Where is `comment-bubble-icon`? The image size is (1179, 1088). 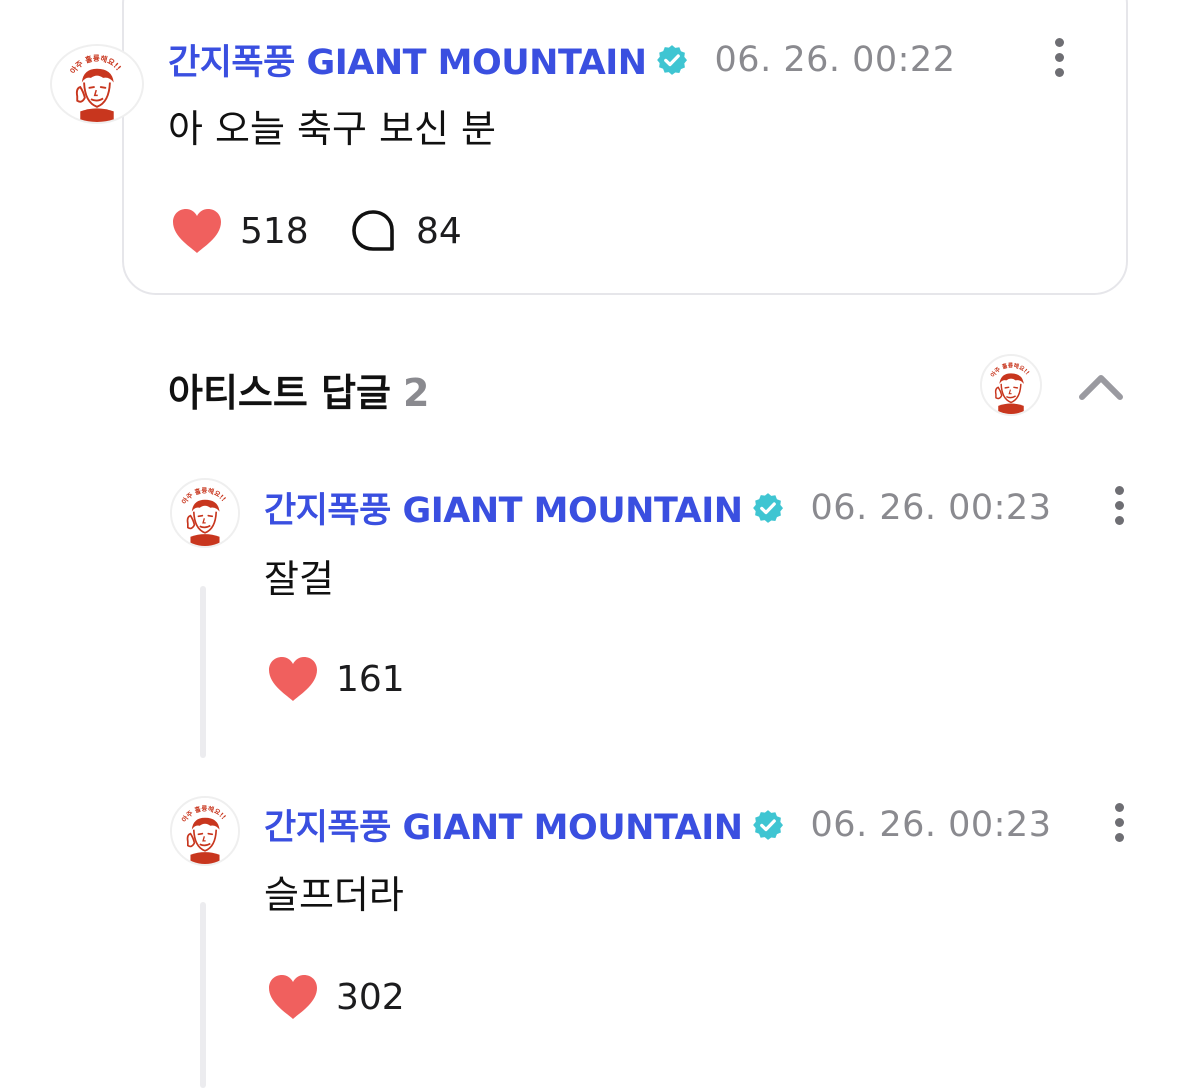 comment-bubble-icon is located at coordinates (373, 230).